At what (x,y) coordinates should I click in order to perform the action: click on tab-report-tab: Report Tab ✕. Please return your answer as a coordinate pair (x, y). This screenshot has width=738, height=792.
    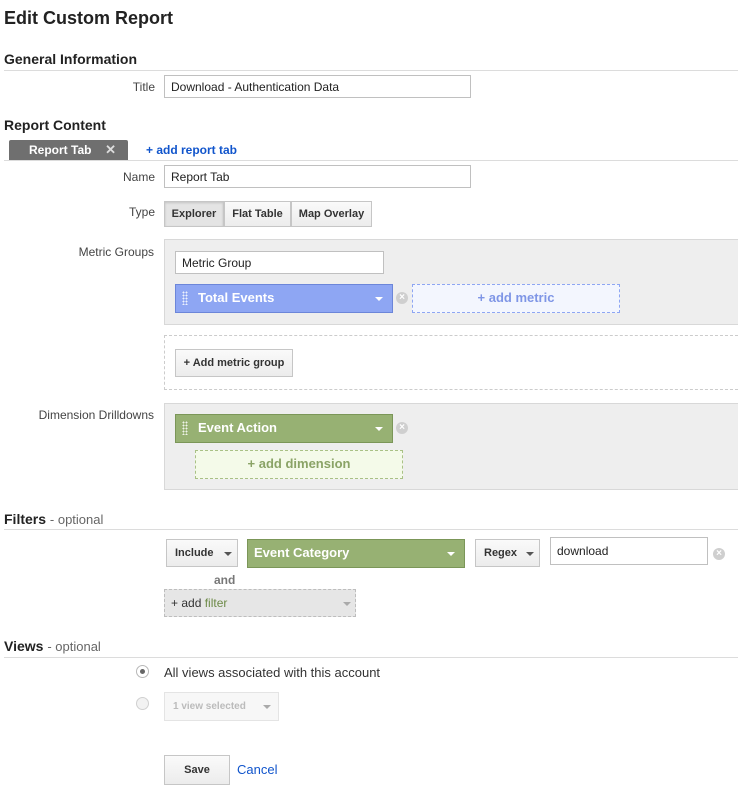
    Looking at the image, I should click on (68, 150).